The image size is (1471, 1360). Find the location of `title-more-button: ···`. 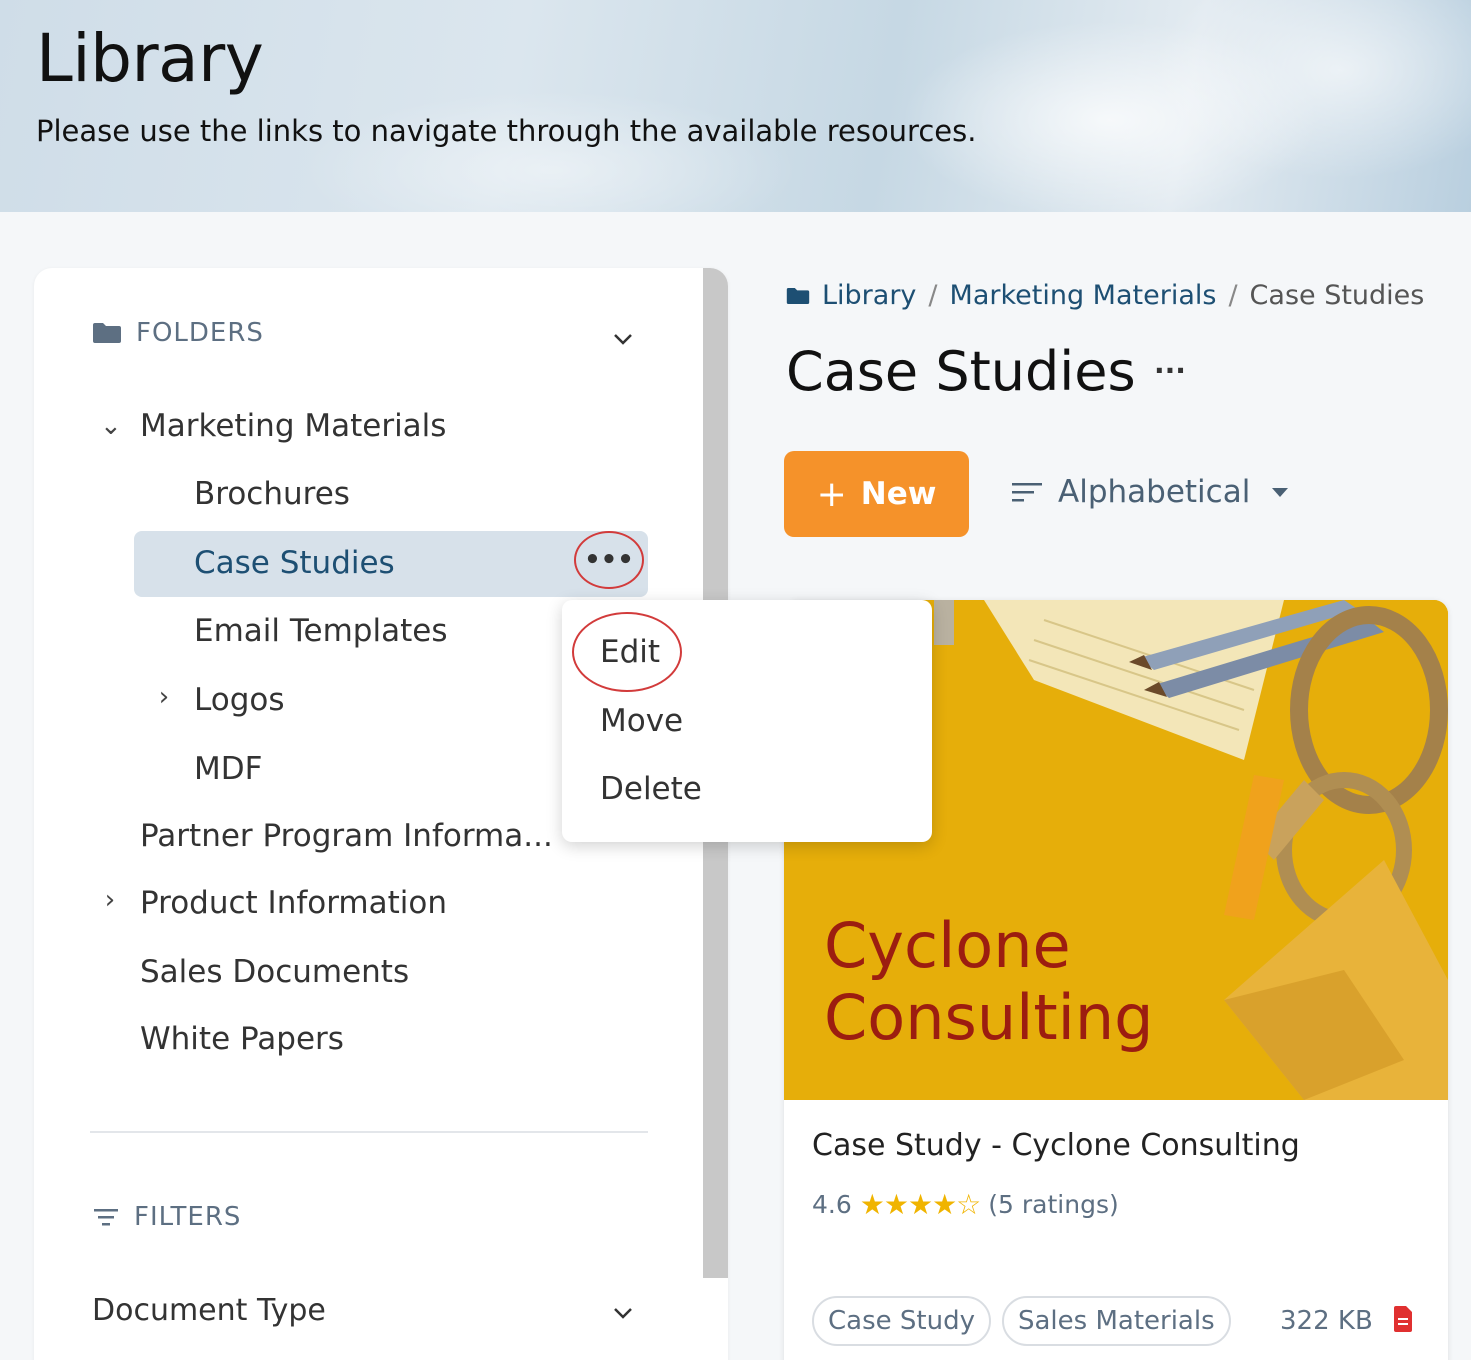

title-more-button: ··· is located at coordinates (1170, 370).